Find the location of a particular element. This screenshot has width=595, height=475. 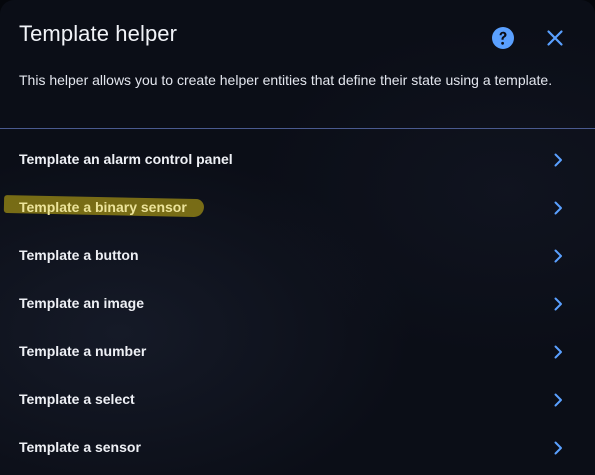

list-item-label: Template a binary sensor is located at coordinates (103, 207).